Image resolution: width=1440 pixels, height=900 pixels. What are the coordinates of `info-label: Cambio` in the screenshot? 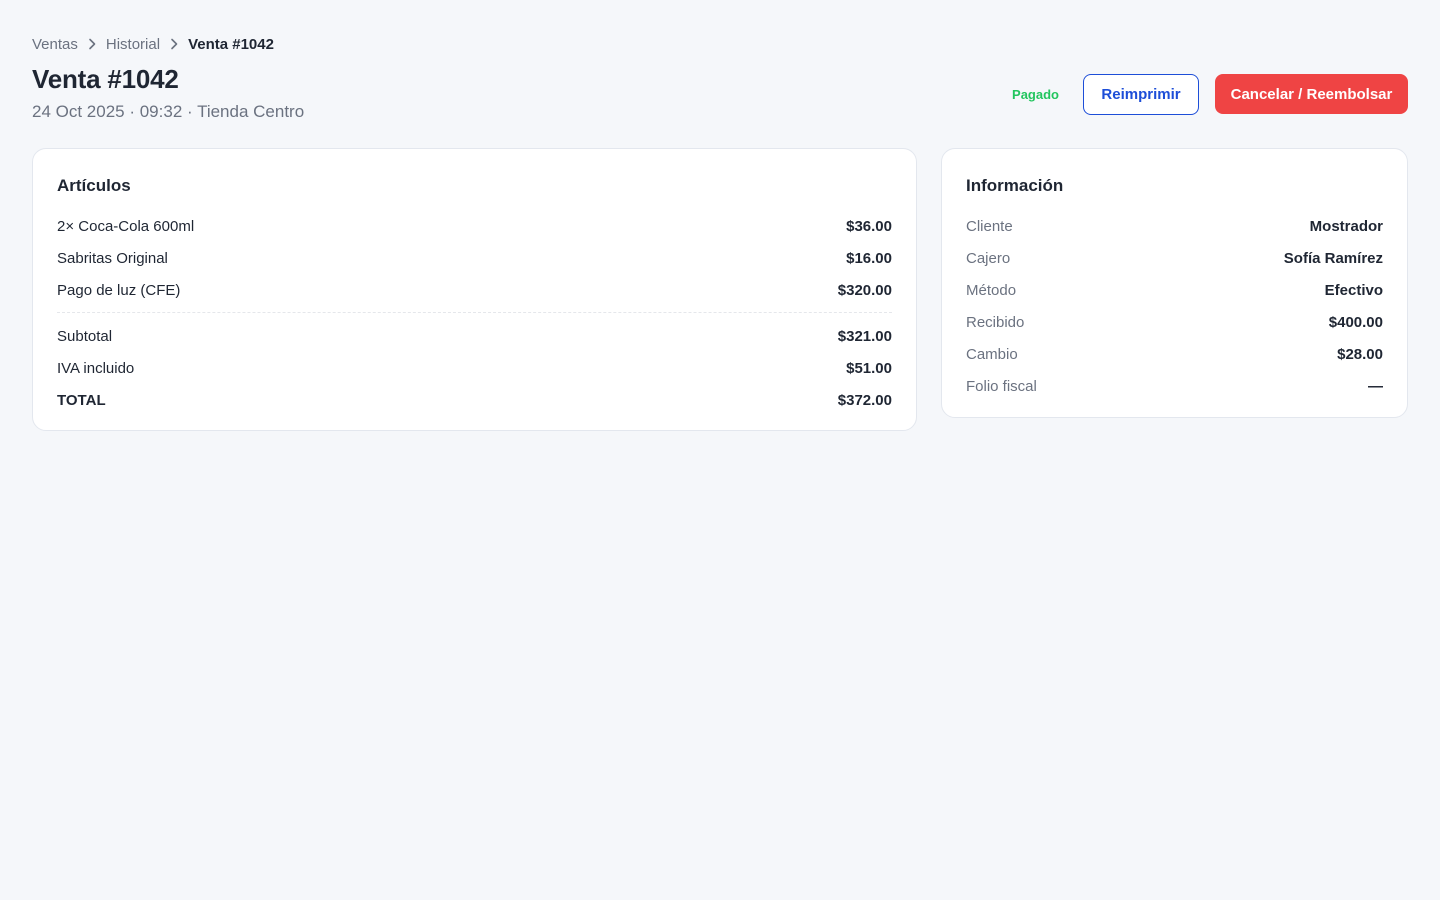 It's located at (992, 354).